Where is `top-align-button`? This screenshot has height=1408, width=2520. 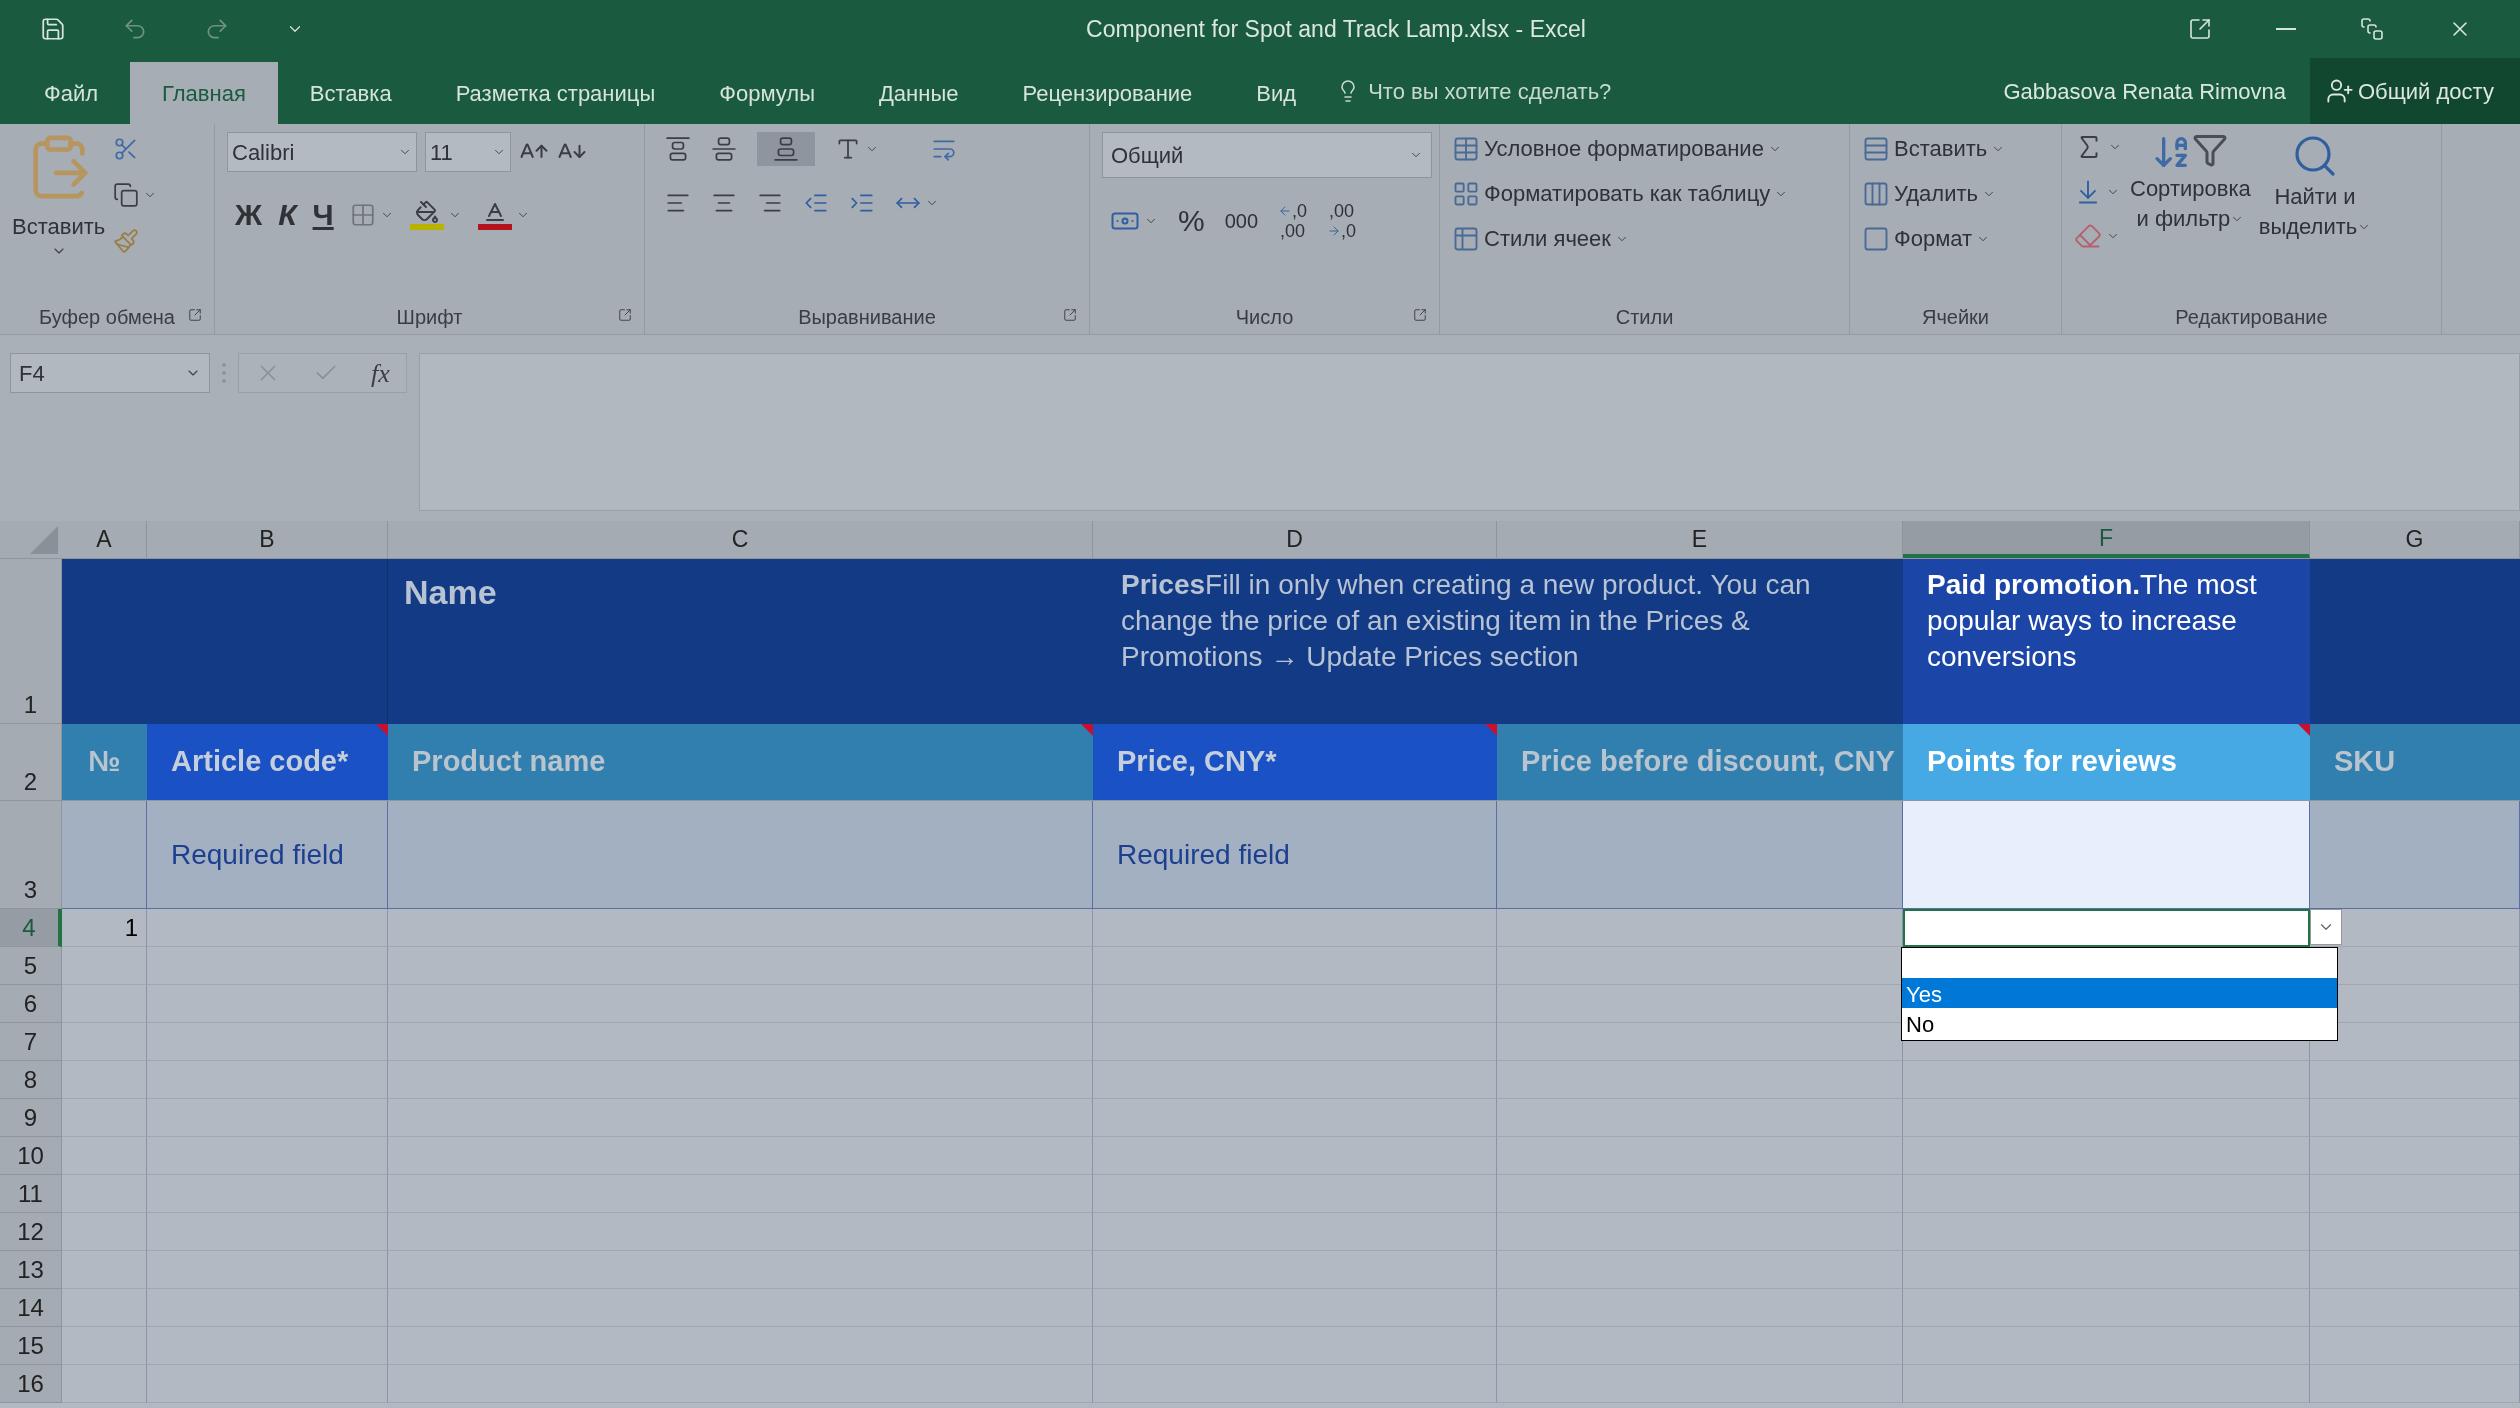 top-align-button is located at coordinates (678, 149).